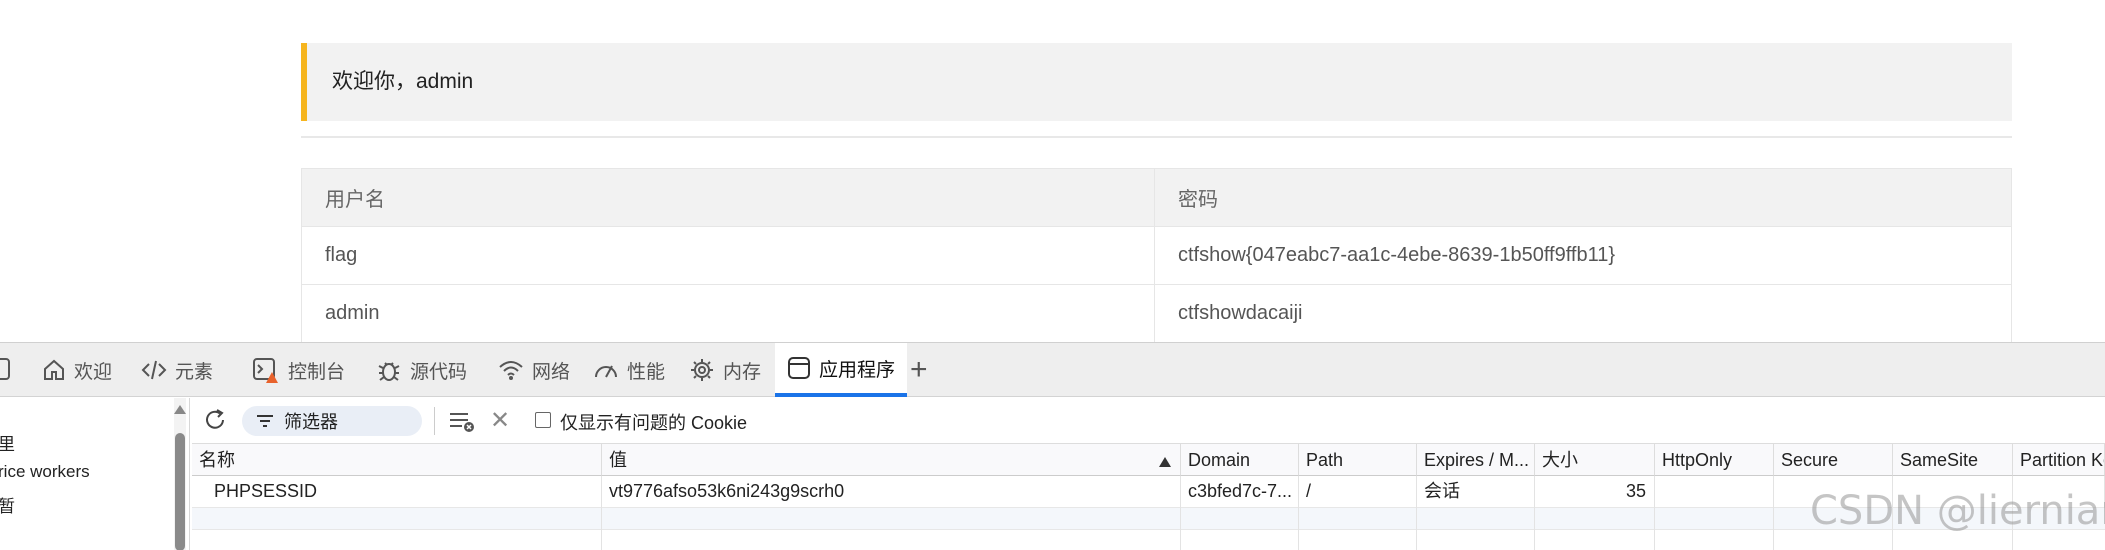  What do you see at coordinates (7, 442) in the screenshot?
I see `sidebar-item: 里` at bounding box center [7, 442].